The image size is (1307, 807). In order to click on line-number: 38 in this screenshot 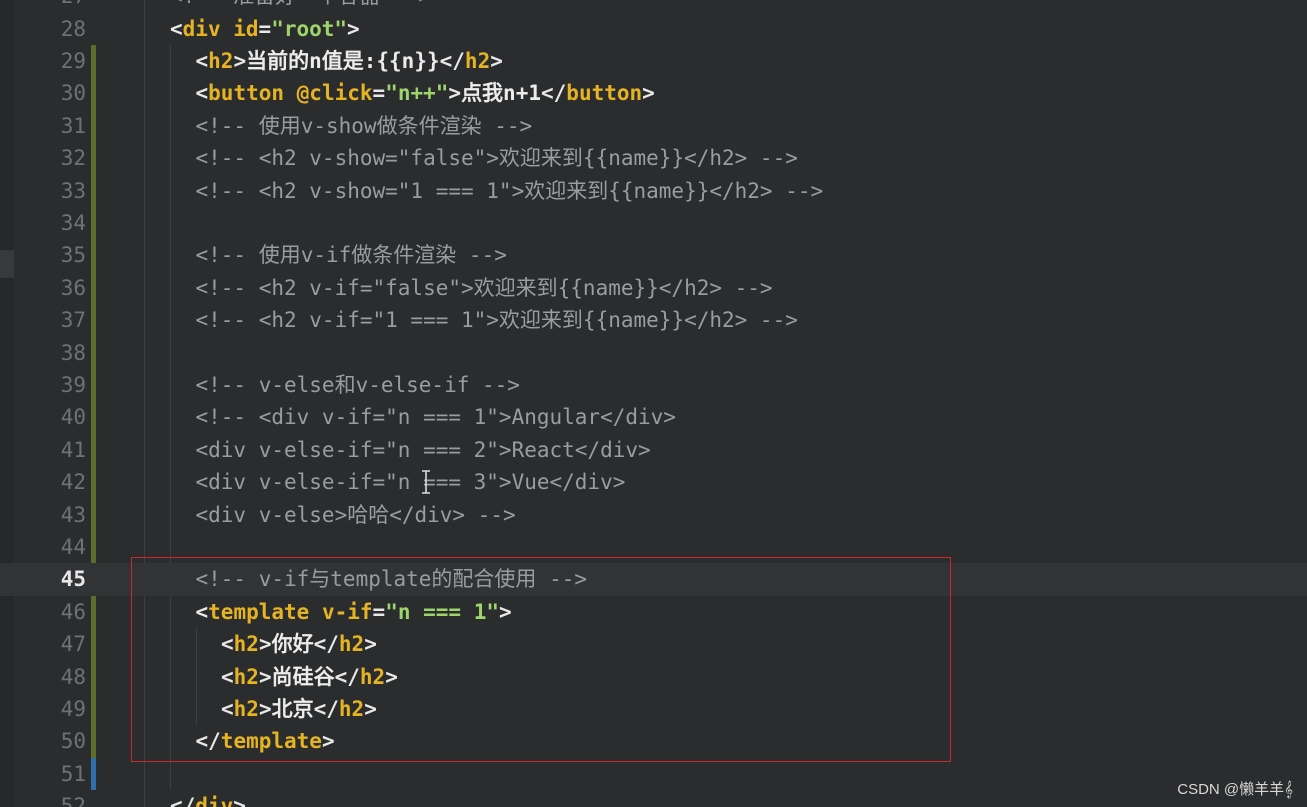, I will do `click(73, 352)`.